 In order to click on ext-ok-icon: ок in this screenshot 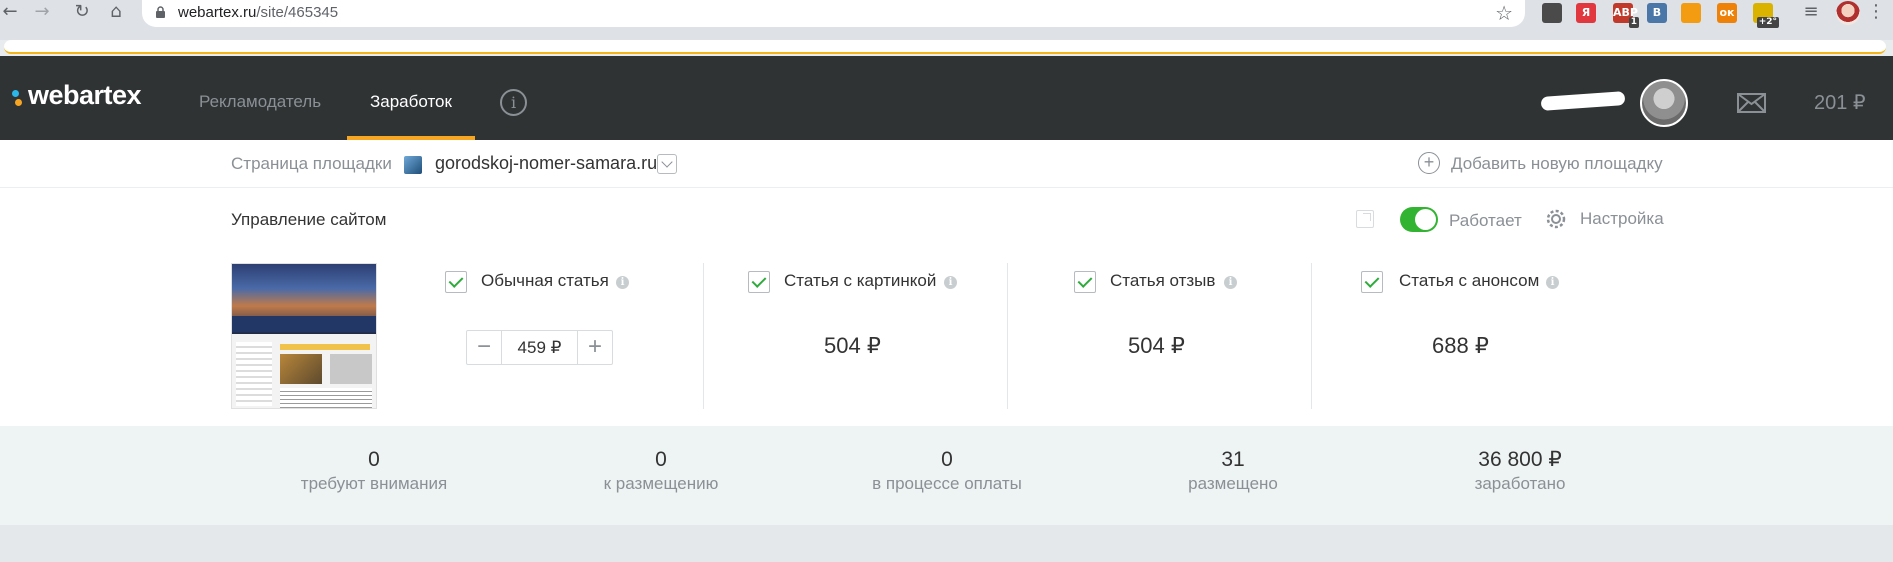, I will do `click(1727, 13)`.